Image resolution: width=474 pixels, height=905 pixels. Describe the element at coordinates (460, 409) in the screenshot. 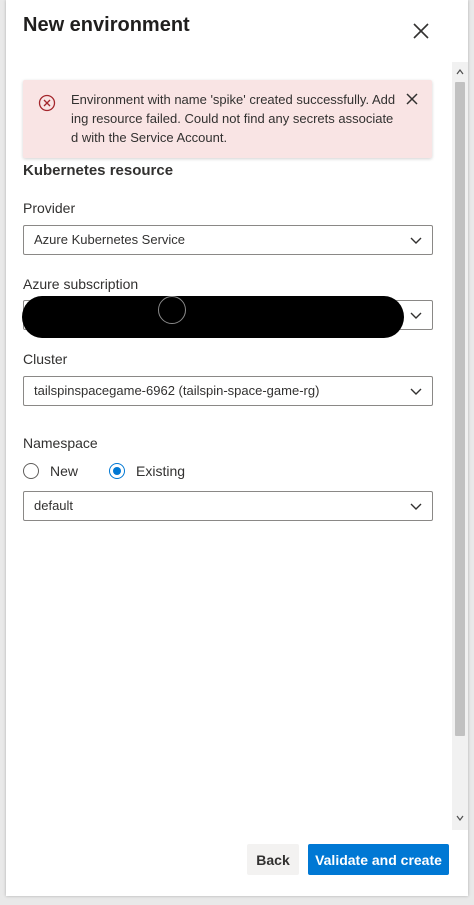

I see `scrollbar-thumb` at that location.